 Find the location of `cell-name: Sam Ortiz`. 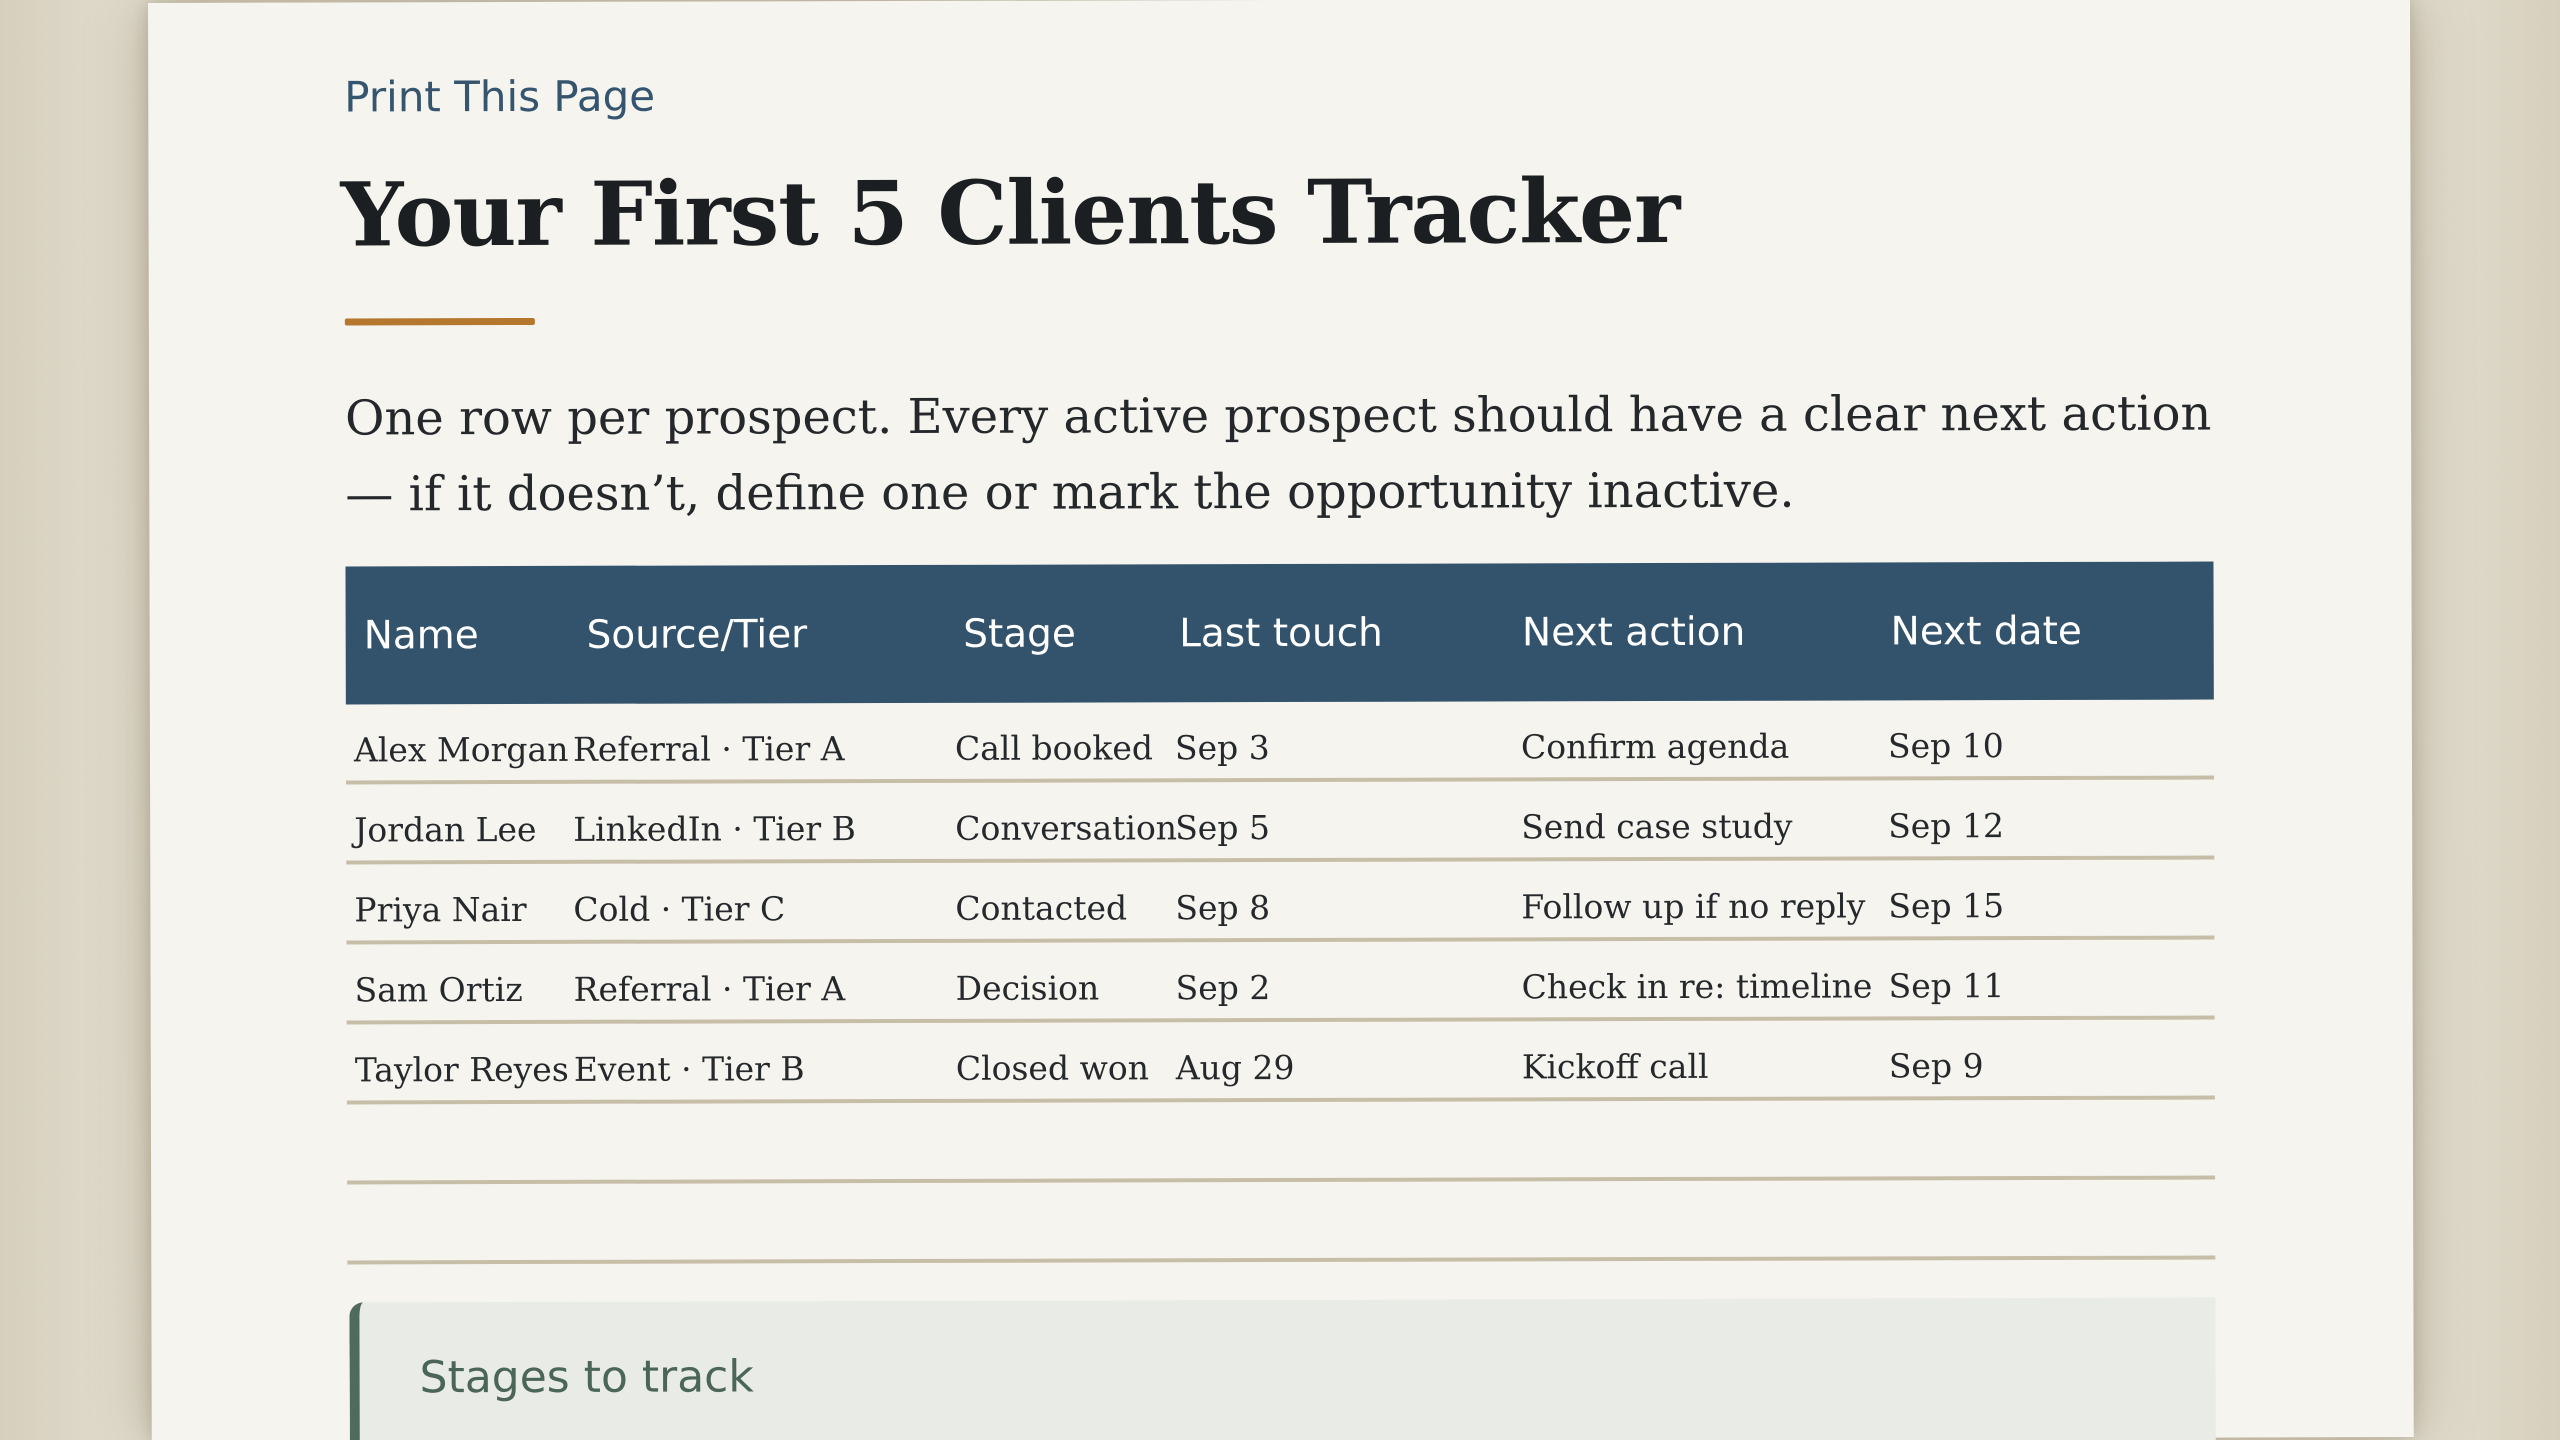

cell-name: Sam Ortiz is located at coordinates (438, 989).